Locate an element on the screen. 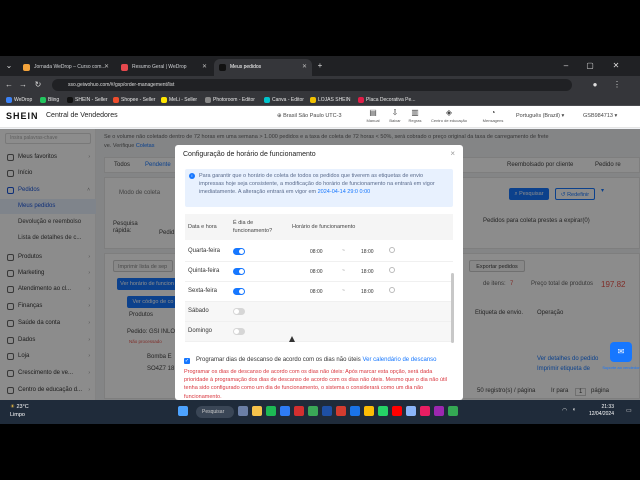 The width and height of the screenshot is (640, 480). notifications-icon: ▭ is located at coordinates (629, 410).